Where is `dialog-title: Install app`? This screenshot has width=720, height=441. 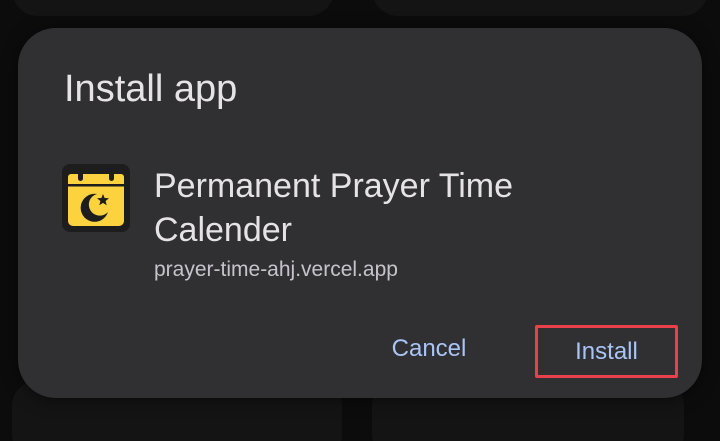
dialog-title: Install app is located at coordinates (151, 89).